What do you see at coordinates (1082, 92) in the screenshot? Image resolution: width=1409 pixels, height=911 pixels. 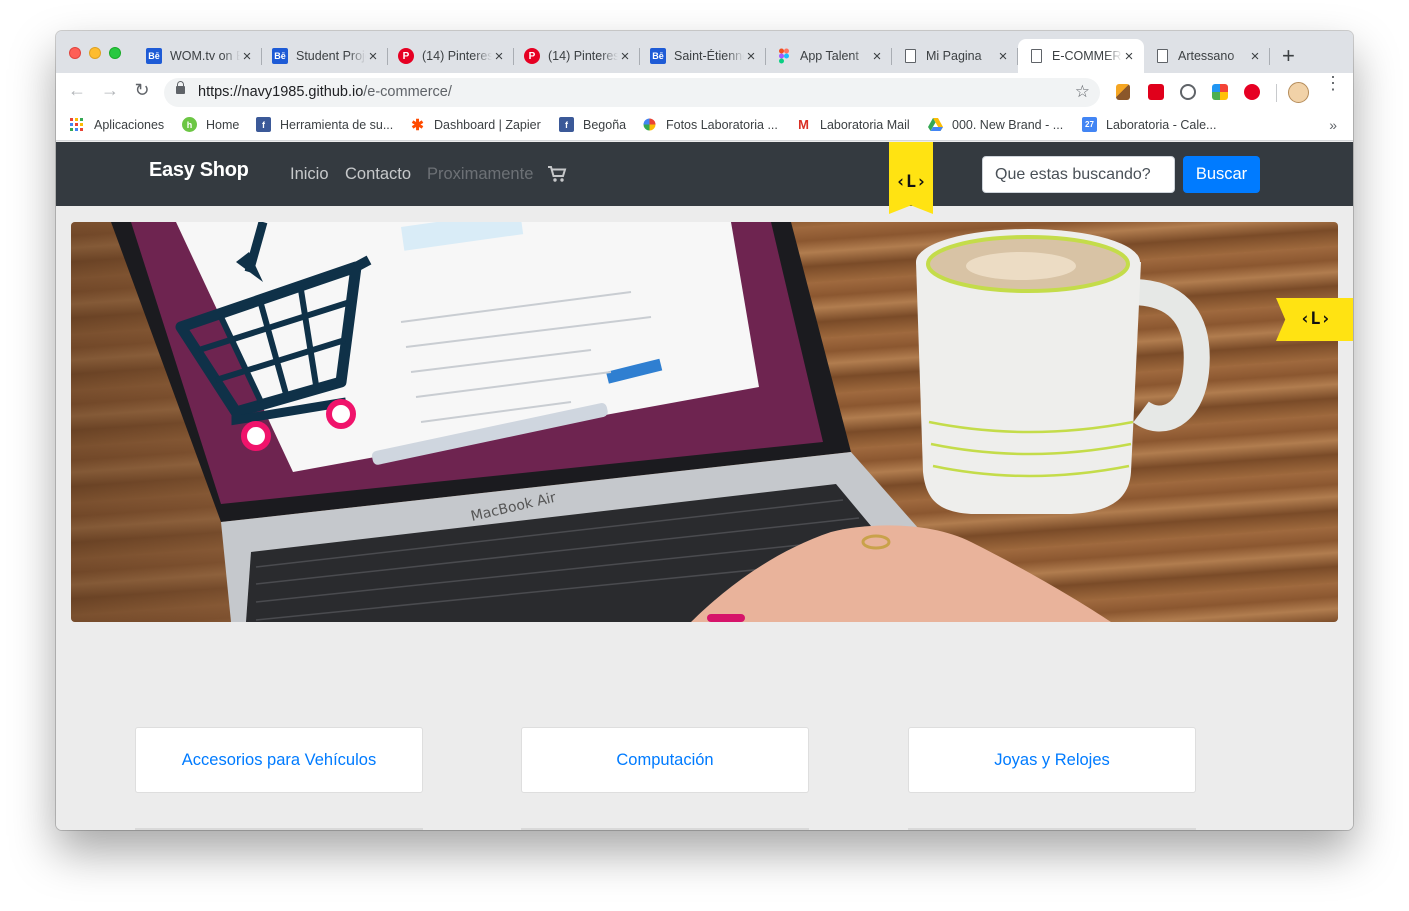 I see `bookmark-star-icon: ☆` at bounding box center [1082, 92].